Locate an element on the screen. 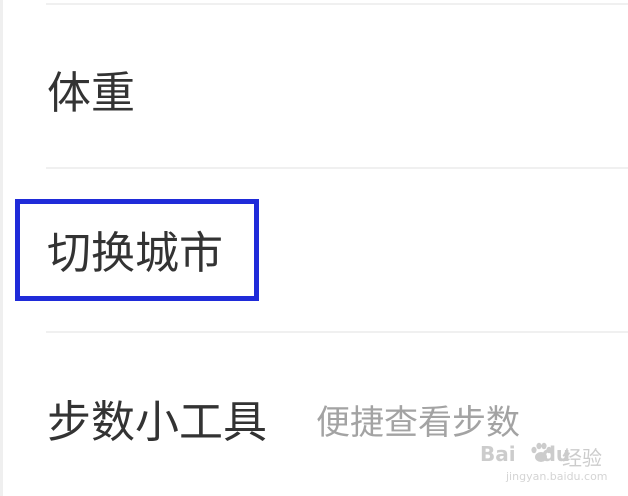 The height and width of the screenshot is (496, 628). menu-item-switch-city-label: 切换城市 is located at coordinates (135, 253).